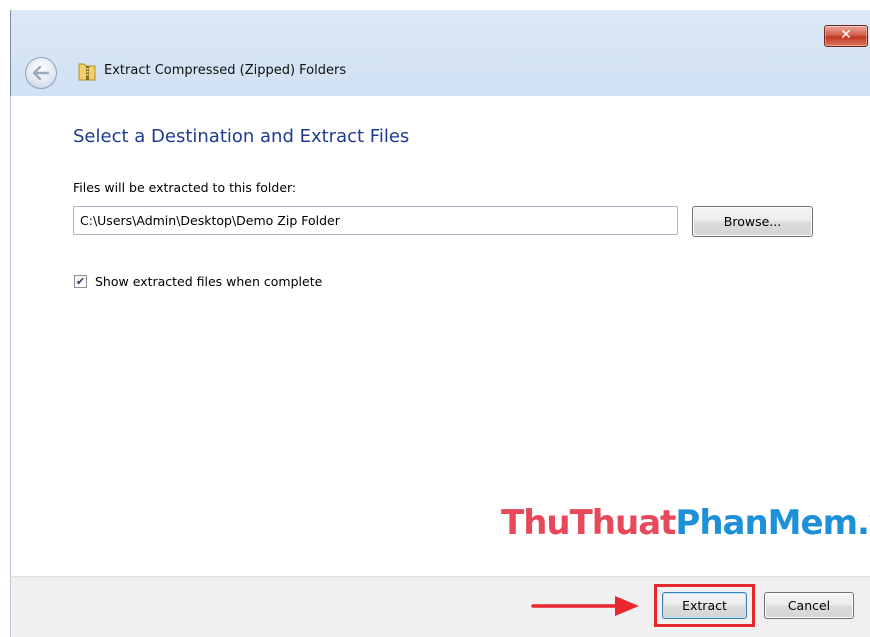 This screenshot has width=870, height=637. Describe the element at coordinates (225, 70) in the screenshot. I see `window-title: Extract Compressed (Zipped) Folders` at that location.